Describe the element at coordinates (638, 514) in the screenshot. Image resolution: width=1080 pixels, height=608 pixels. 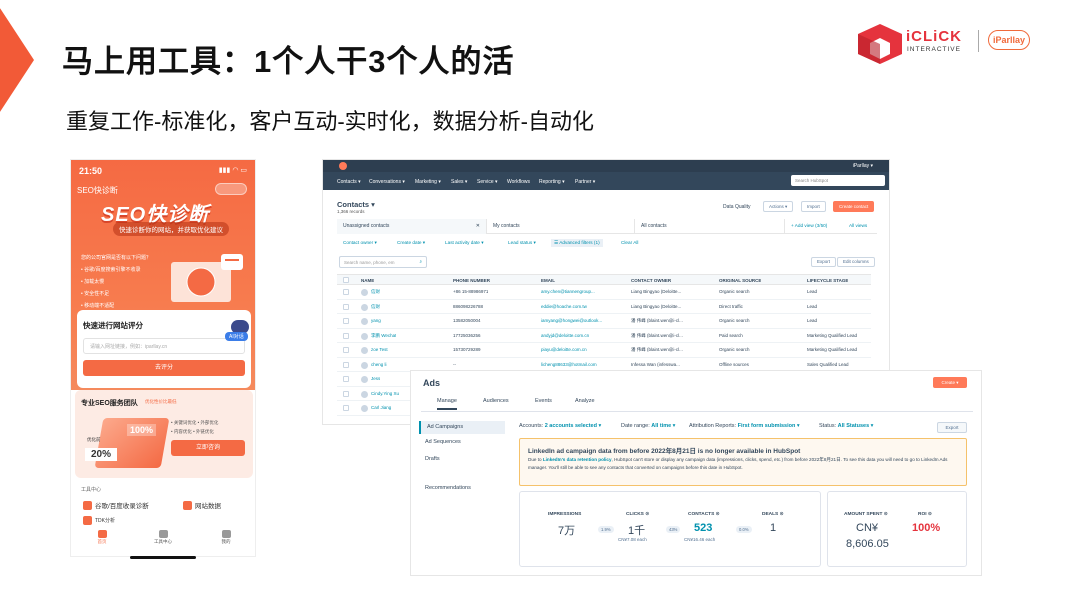
I see `clicks-label: CLICKS ⊙` at that location.